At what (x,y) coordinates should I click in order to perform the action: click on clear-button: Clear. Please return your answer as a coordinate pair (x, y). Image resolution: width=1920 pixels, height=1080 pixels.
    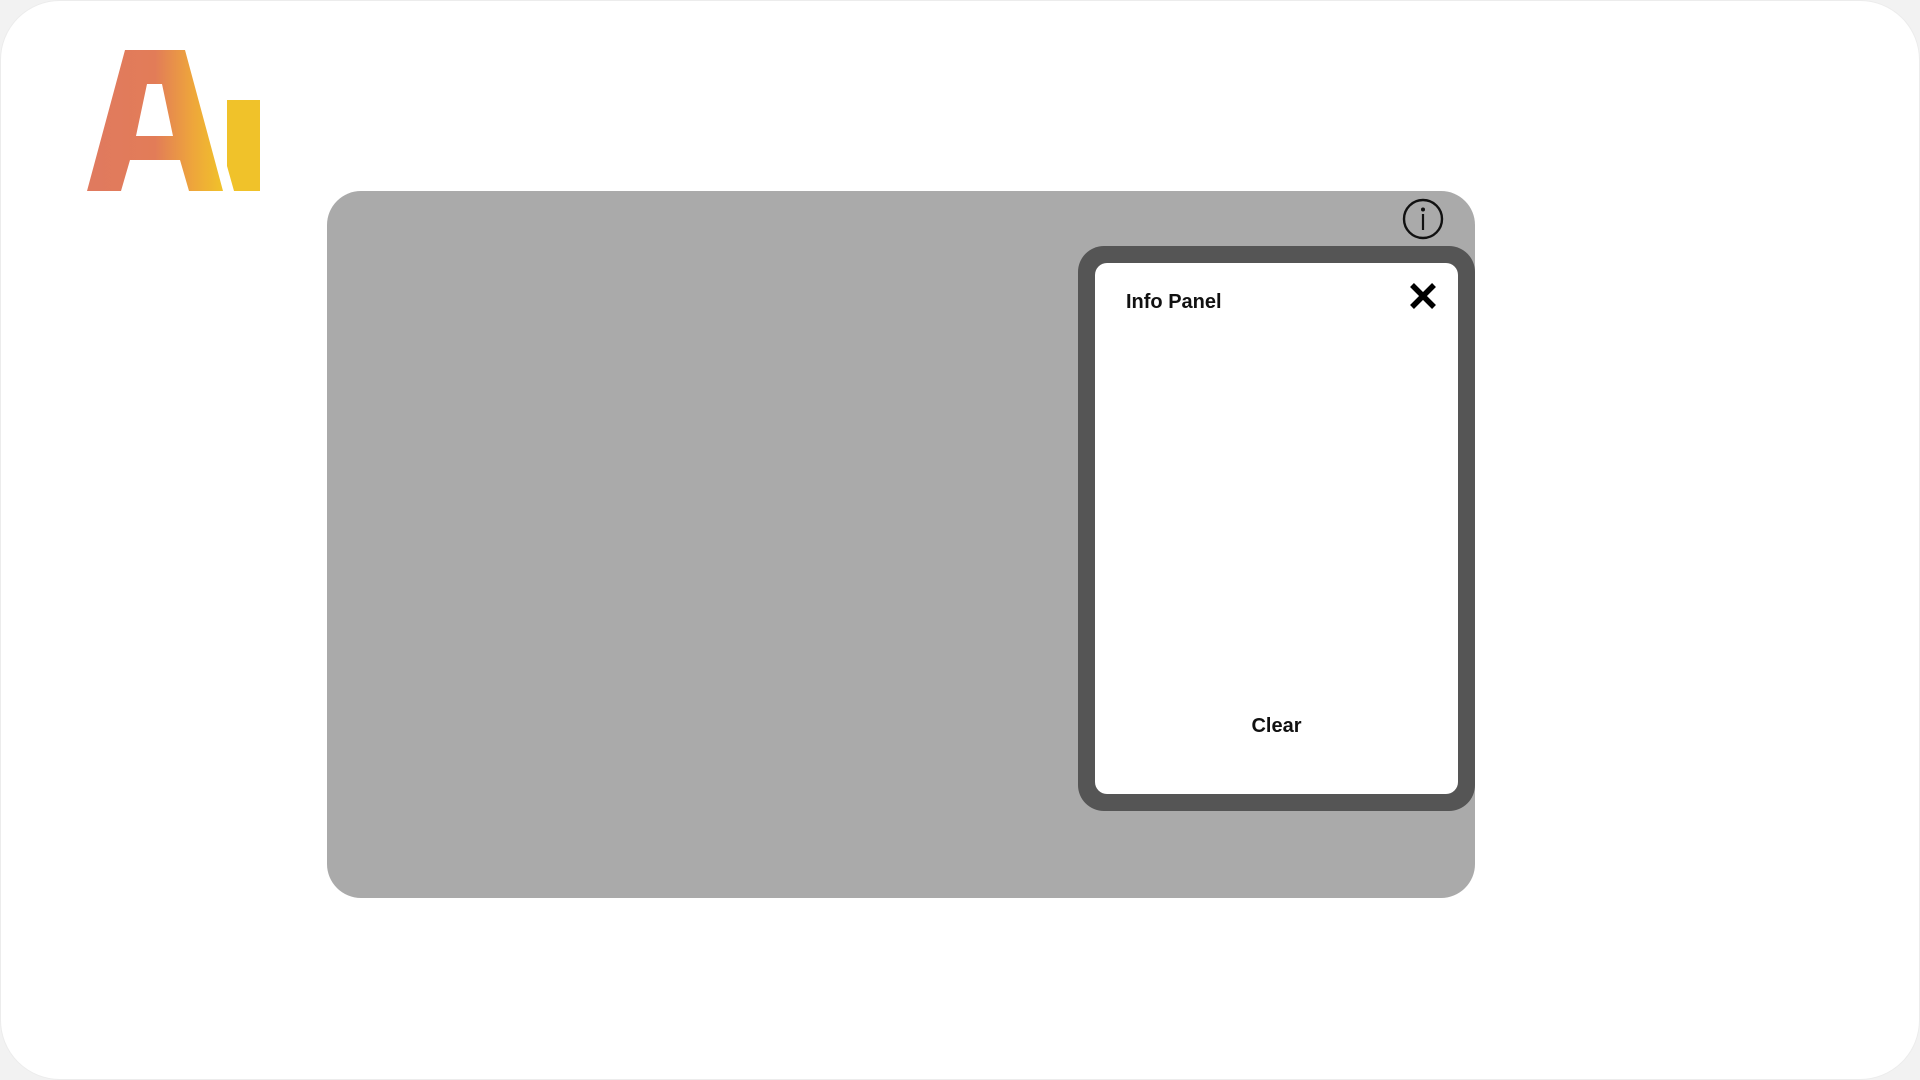
    Looking at the image, I should click on (1276, 726).